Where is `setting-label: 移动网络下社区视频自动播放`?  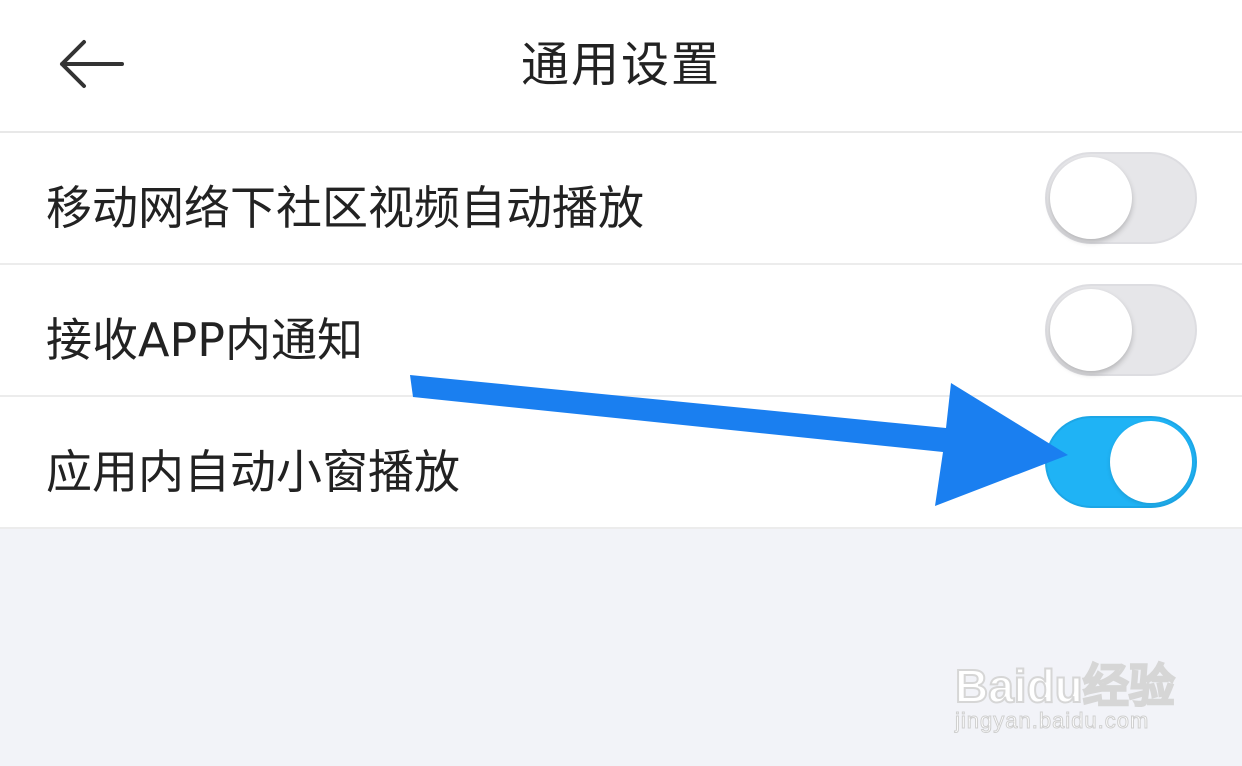 setting-label: 移动网络下社区视频自动播放 is located at coordinates (345, 208).